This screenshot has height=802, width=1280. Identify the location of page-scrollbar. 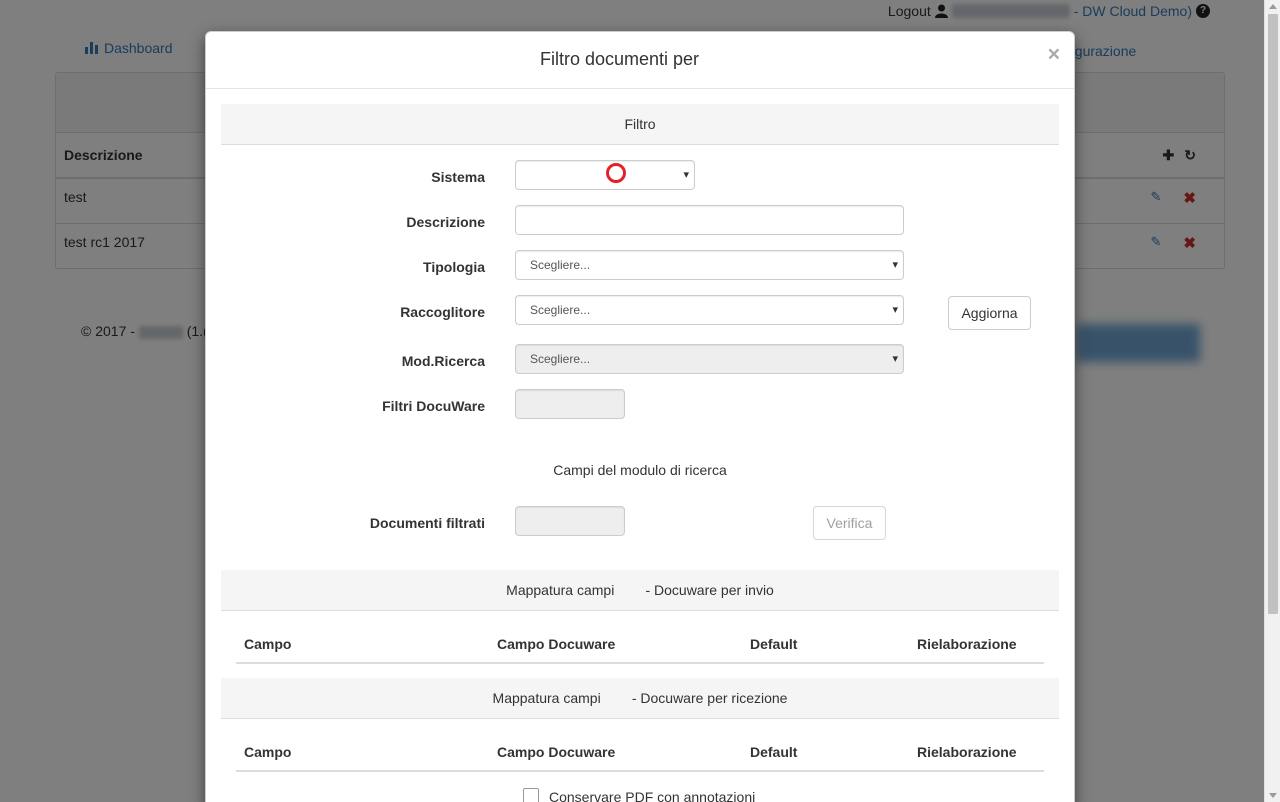
(1272, 401).